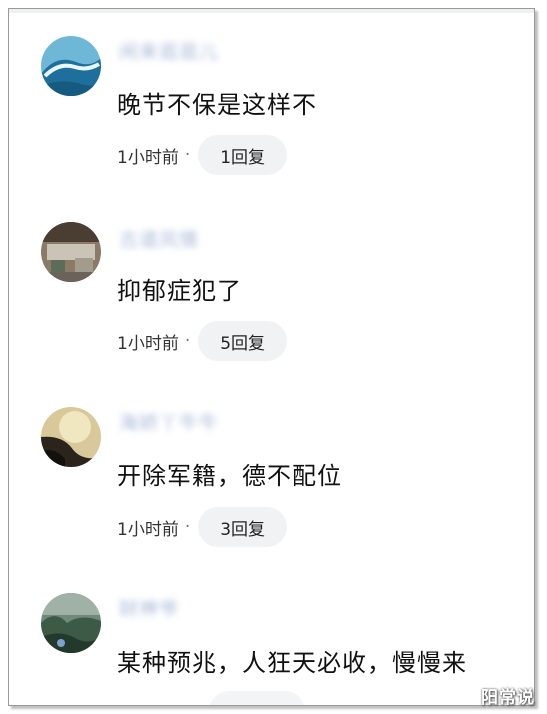  I want to click on username: 古道风情, so click(159, 238).